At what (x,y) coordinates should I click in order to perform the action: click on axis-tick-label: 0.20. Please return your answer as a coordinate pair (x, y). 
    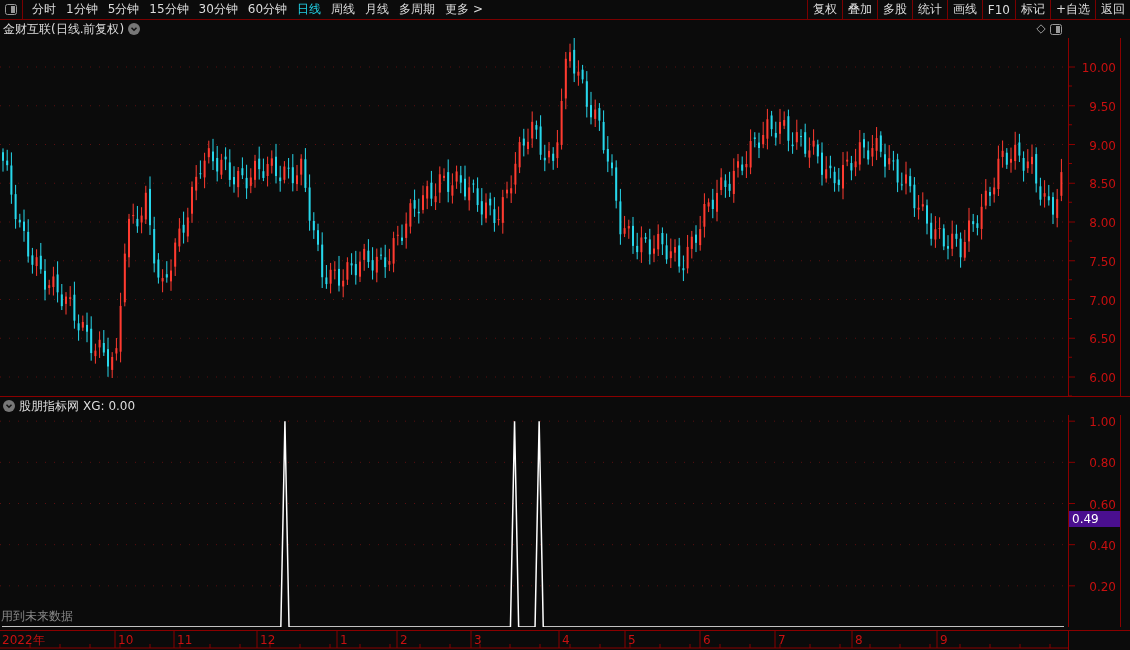
    Looking at the image, I should click on (1102, 586).